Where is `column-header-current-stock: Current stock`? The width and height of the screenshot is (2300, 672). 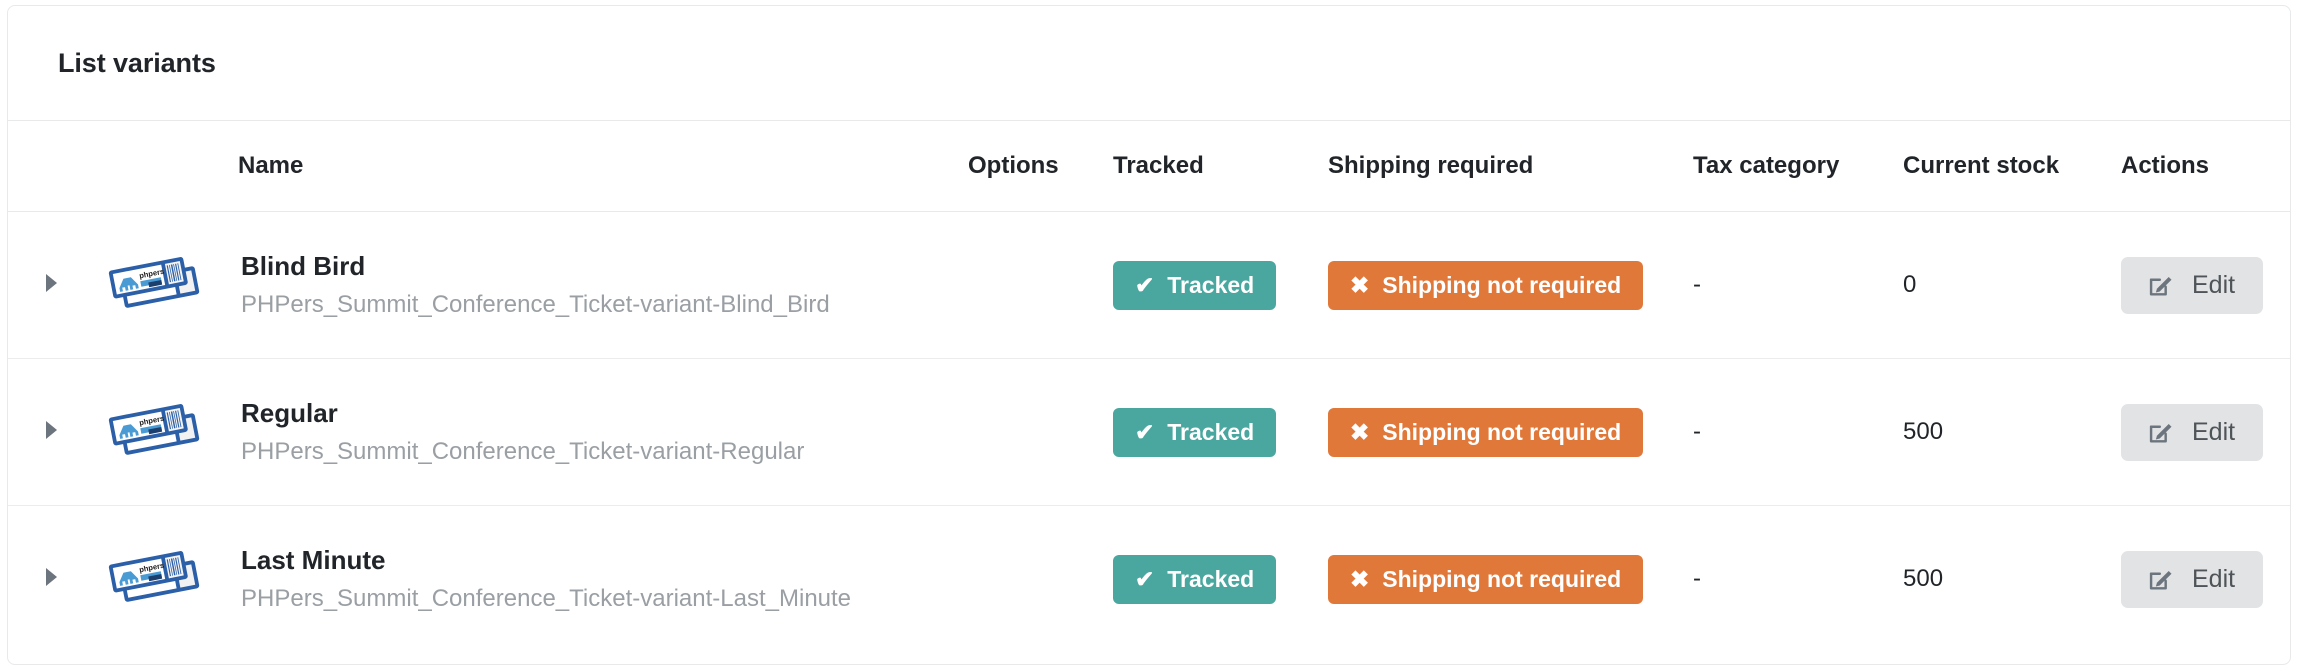 column-header-current-stock: Current stock is located at coordinates (2012, 166).